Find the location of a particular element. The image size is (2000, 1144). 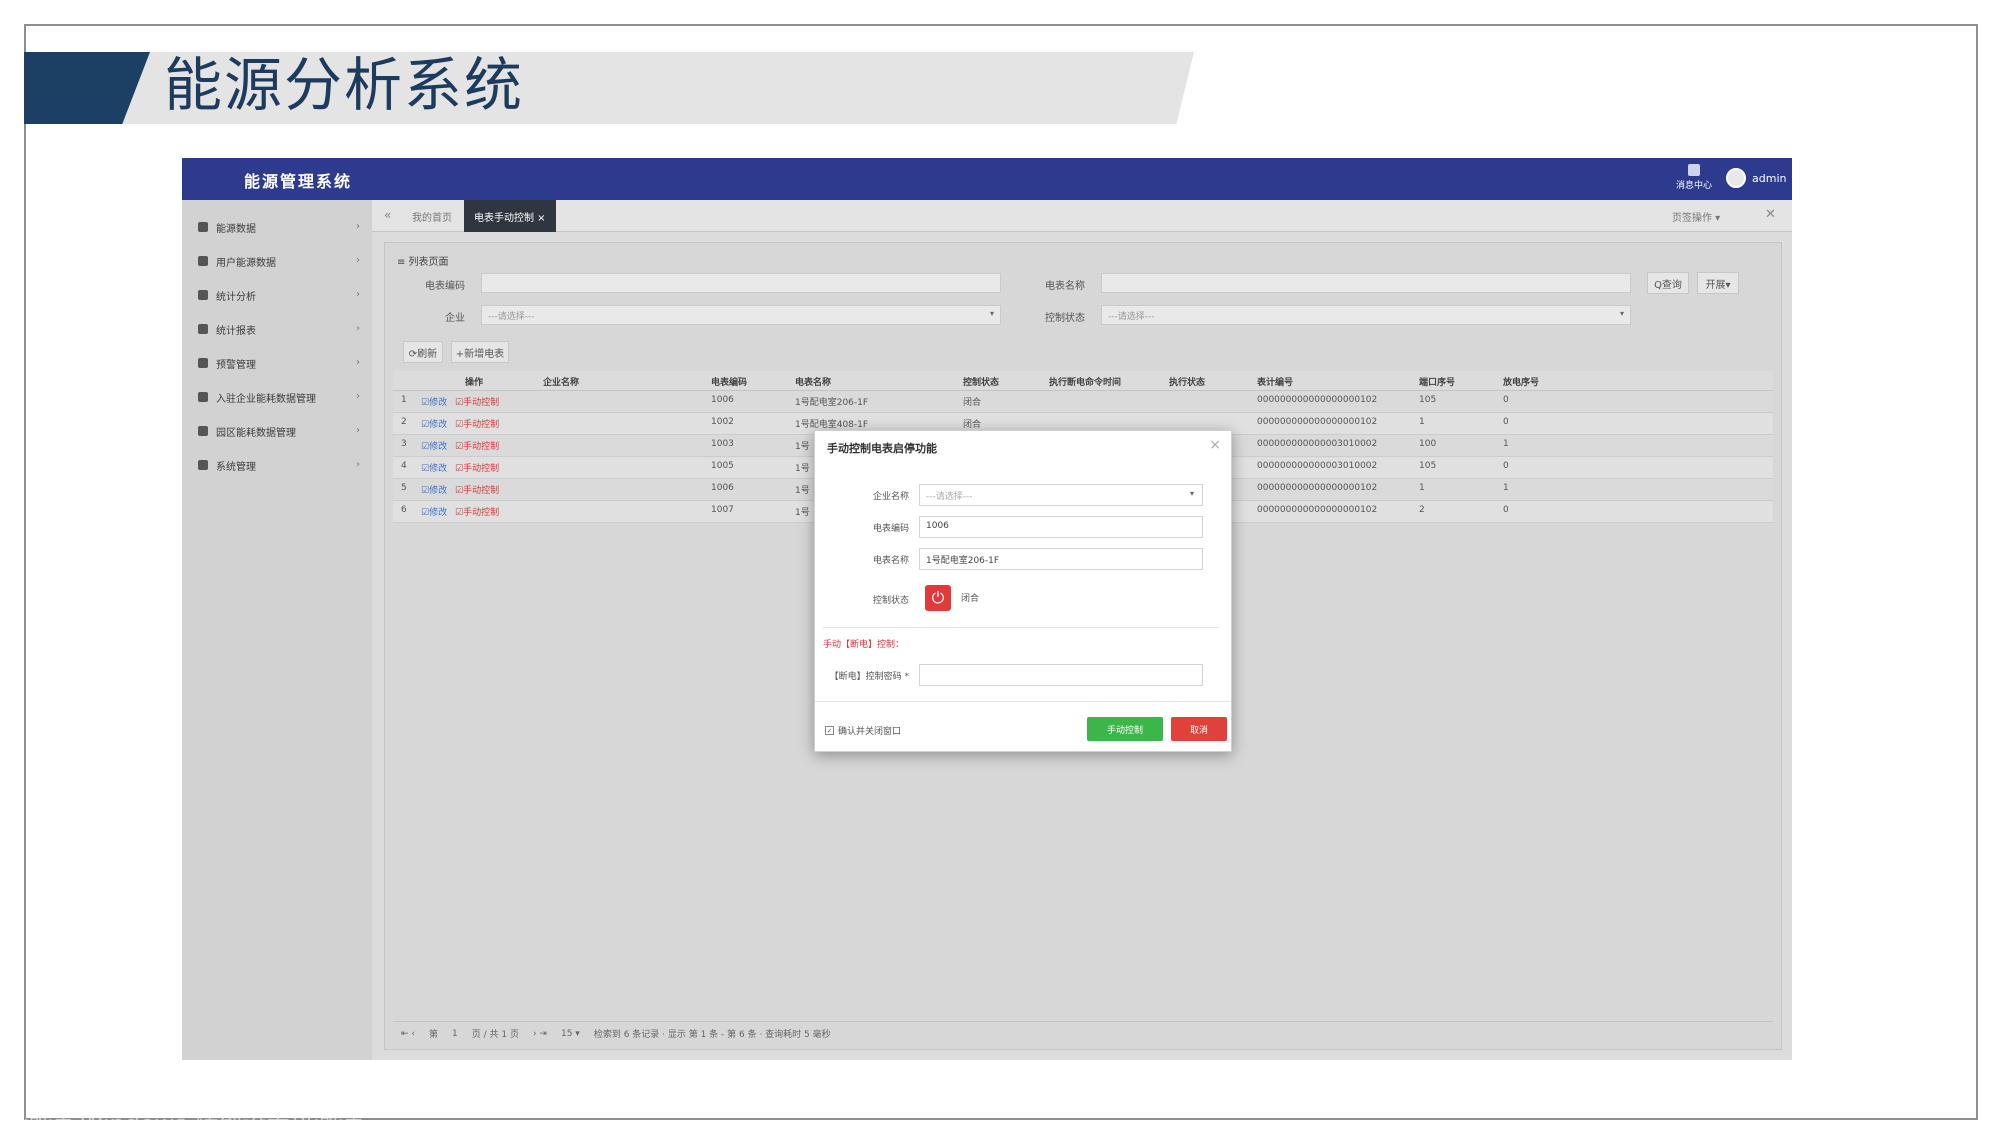

company-select: ---请选择--- ▾ is located at coordinates (741, 315).